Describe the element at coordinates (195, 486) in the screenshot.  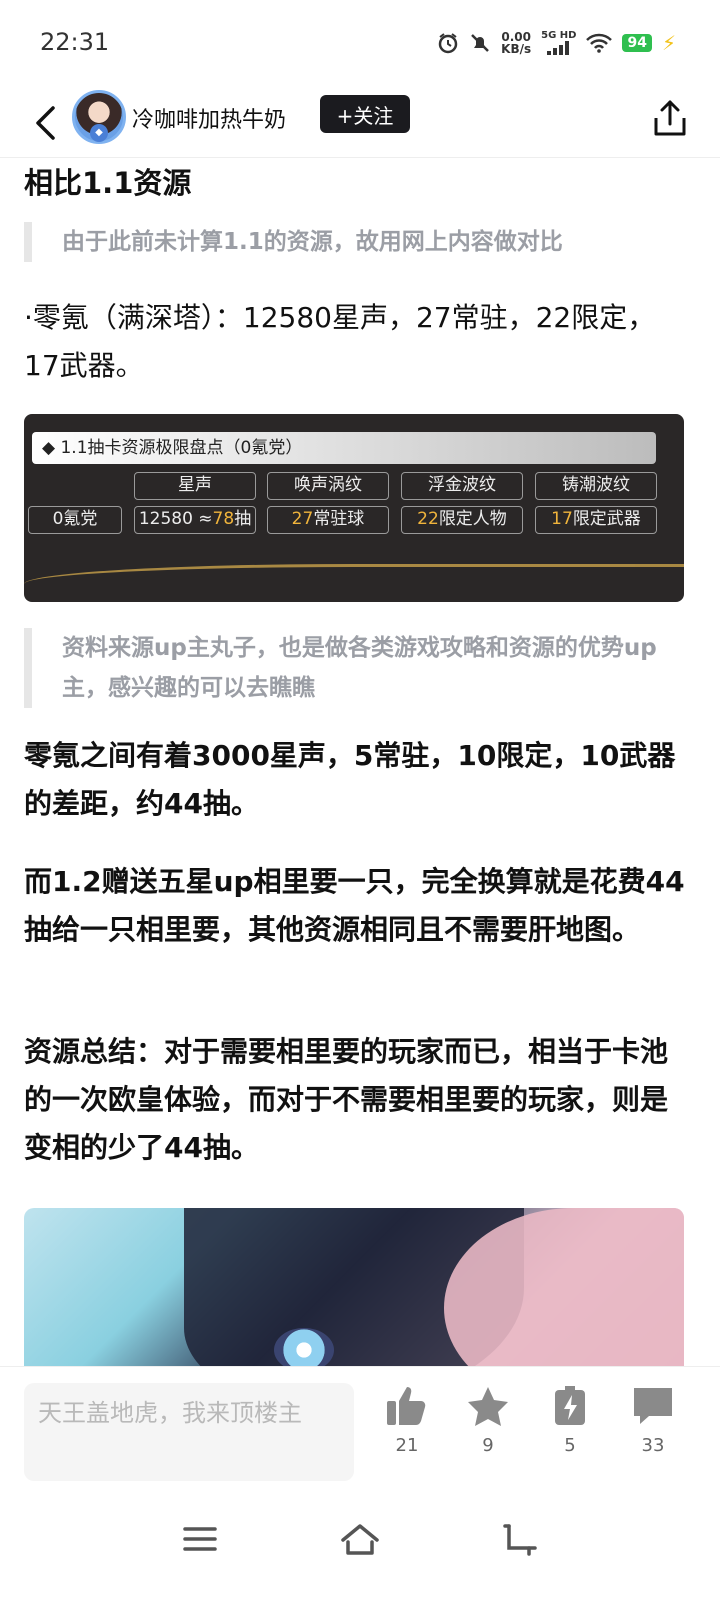
I see `table-header: 星声` at that location.